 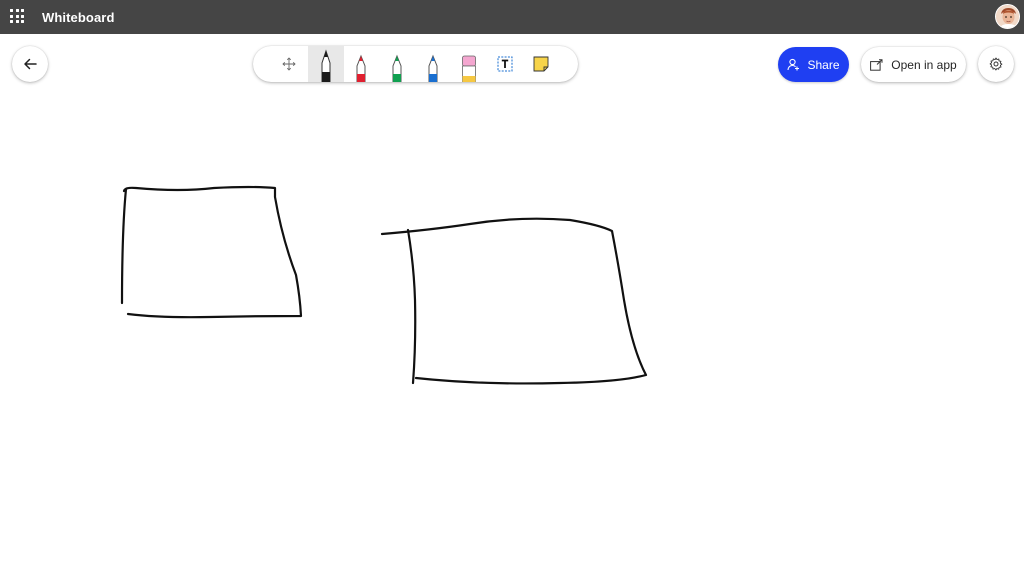 I want to click on avatar, so click(x=1007, y=16).